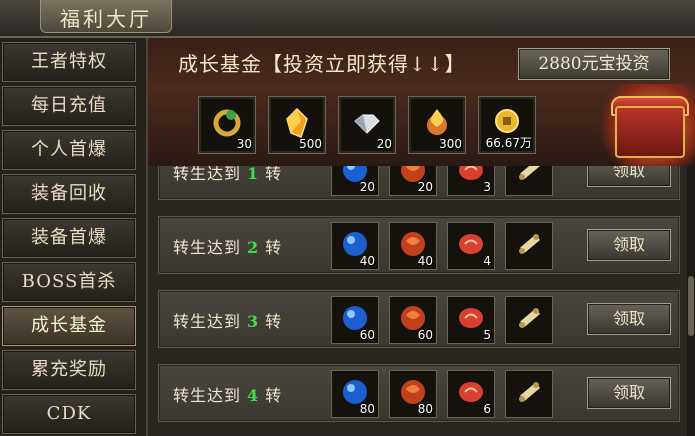  Describe the element at coordinates (106, 19) in the screenshot. I see `window-title: 福利大厅` at that location.